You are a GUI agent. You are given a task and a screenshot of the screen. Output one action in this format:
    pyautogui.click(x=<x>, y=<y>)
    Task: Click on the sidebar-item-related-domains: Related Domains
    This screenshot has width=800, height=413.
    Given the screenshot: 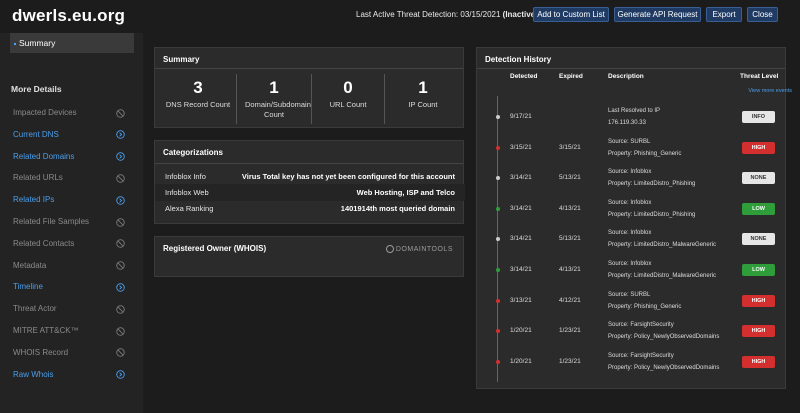 What is the action you would take?
    pyautogui.click(x=69, y=157)
    